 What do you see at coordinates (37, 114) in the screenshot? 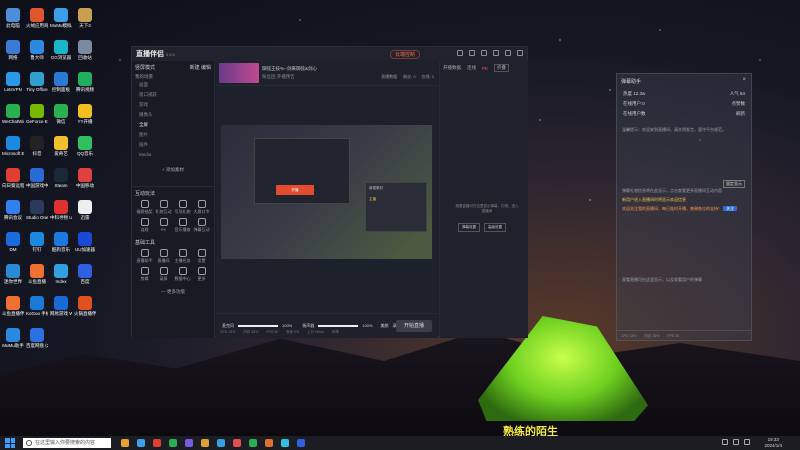
I see `desktop-icon: GeForce Experience` at bounding box center [37, 114].